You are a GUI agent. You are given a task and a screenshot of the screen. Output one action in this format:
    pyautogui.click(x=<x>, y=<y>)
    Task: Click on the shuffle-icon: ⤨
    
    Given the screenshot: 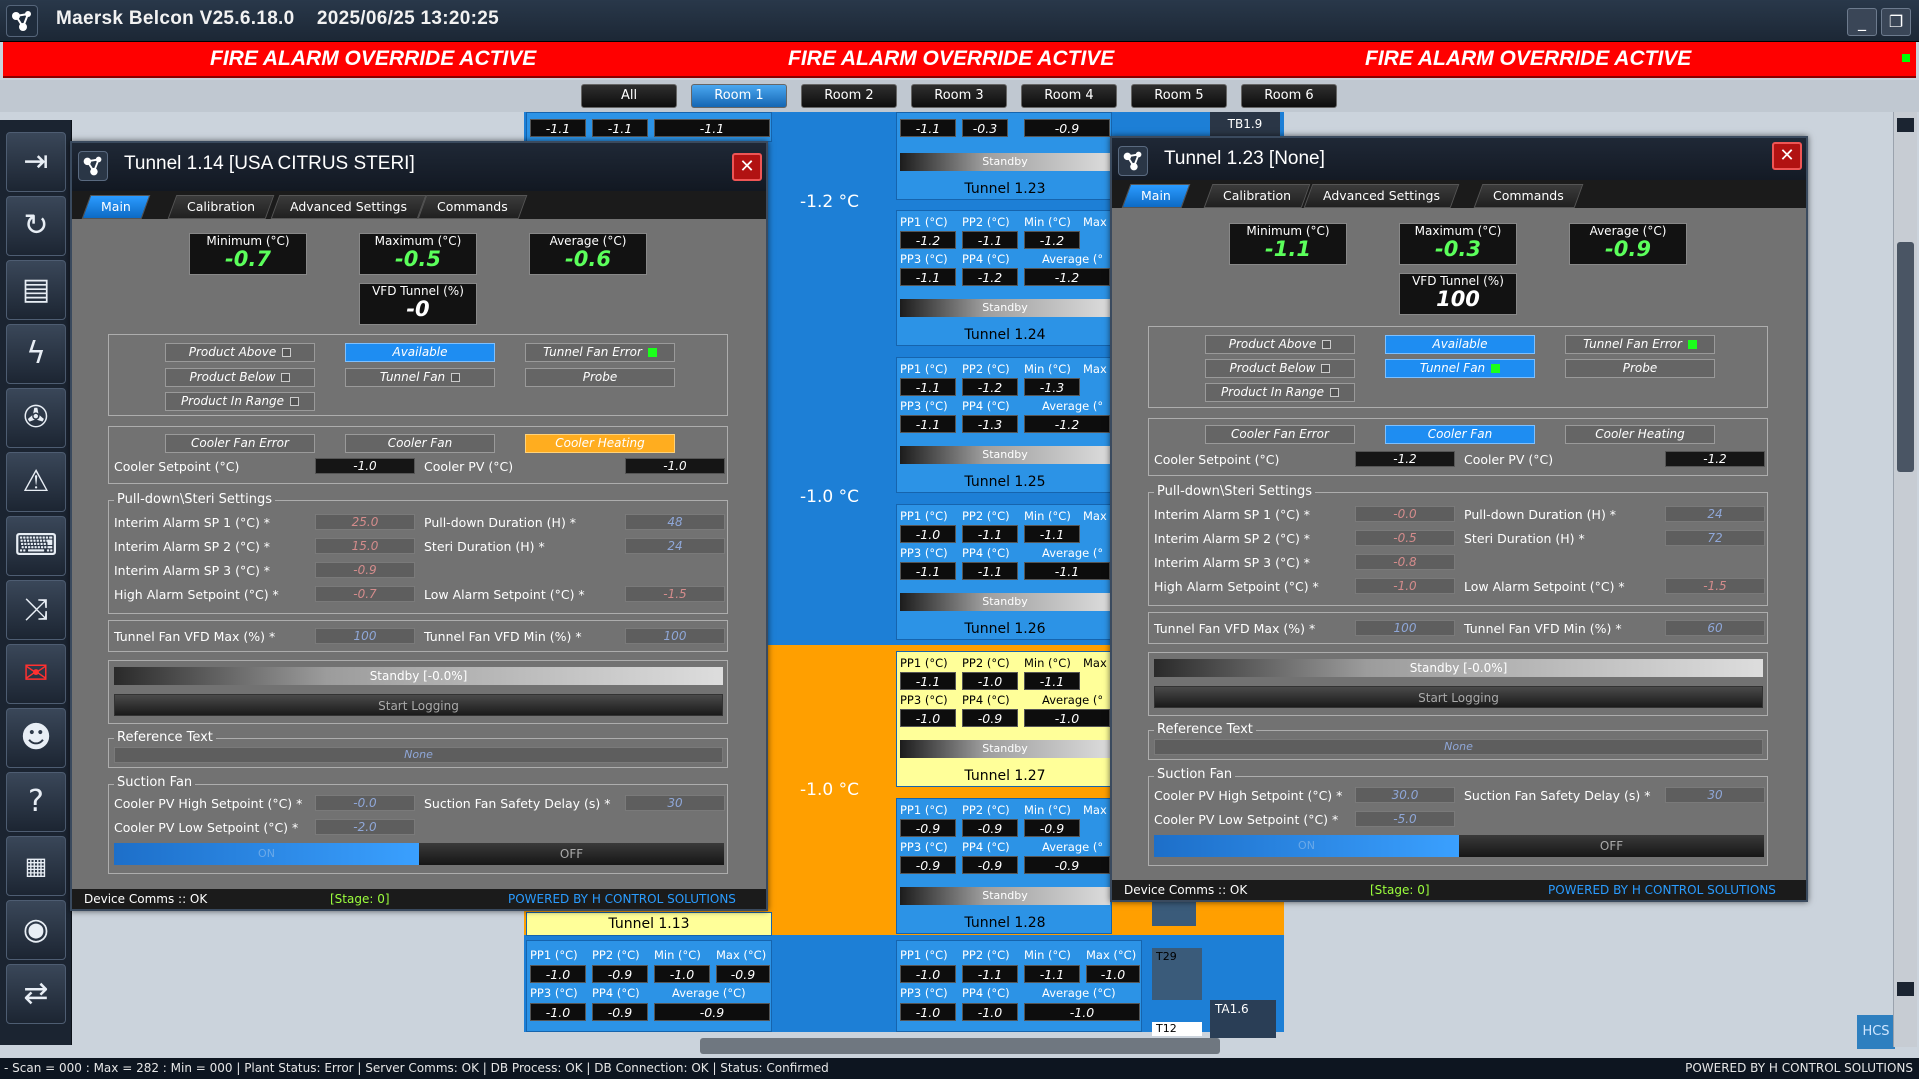 What is the action you would take?
    pyautogui.click(x=36, y=610)
    